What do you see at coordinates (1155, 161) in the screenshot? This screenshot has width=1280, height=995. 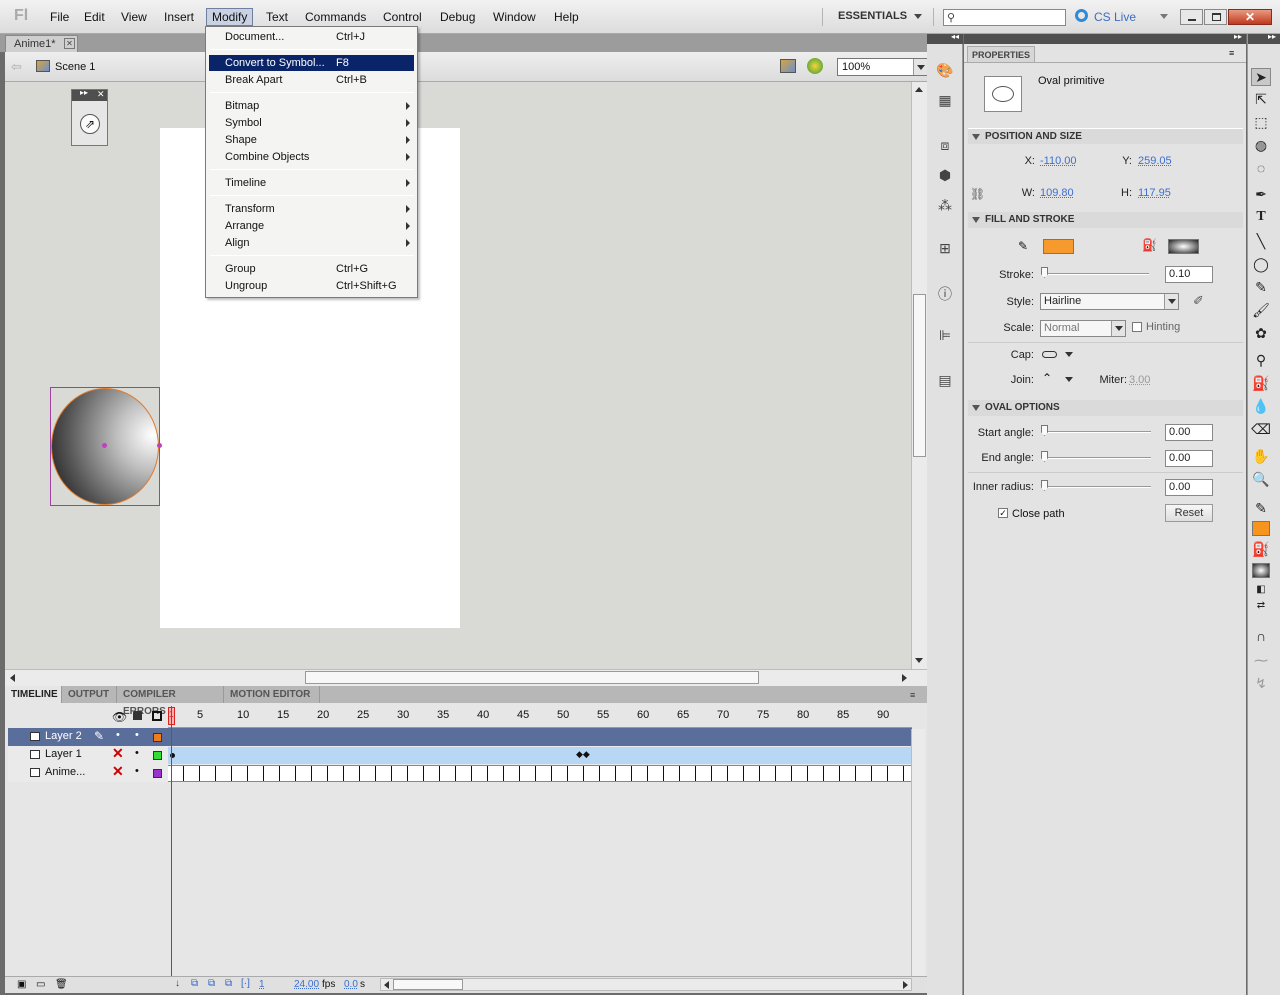 I see `y-value: 259.05` at bounding box center [1155, 161].